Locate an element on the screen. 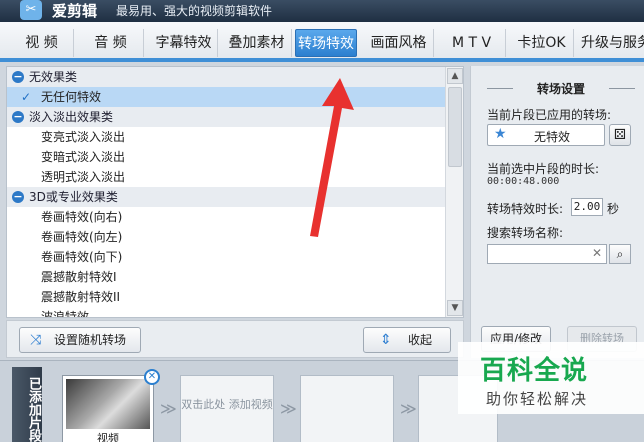  app-logo-icon: ✂ is located at coordinates (31, 10).